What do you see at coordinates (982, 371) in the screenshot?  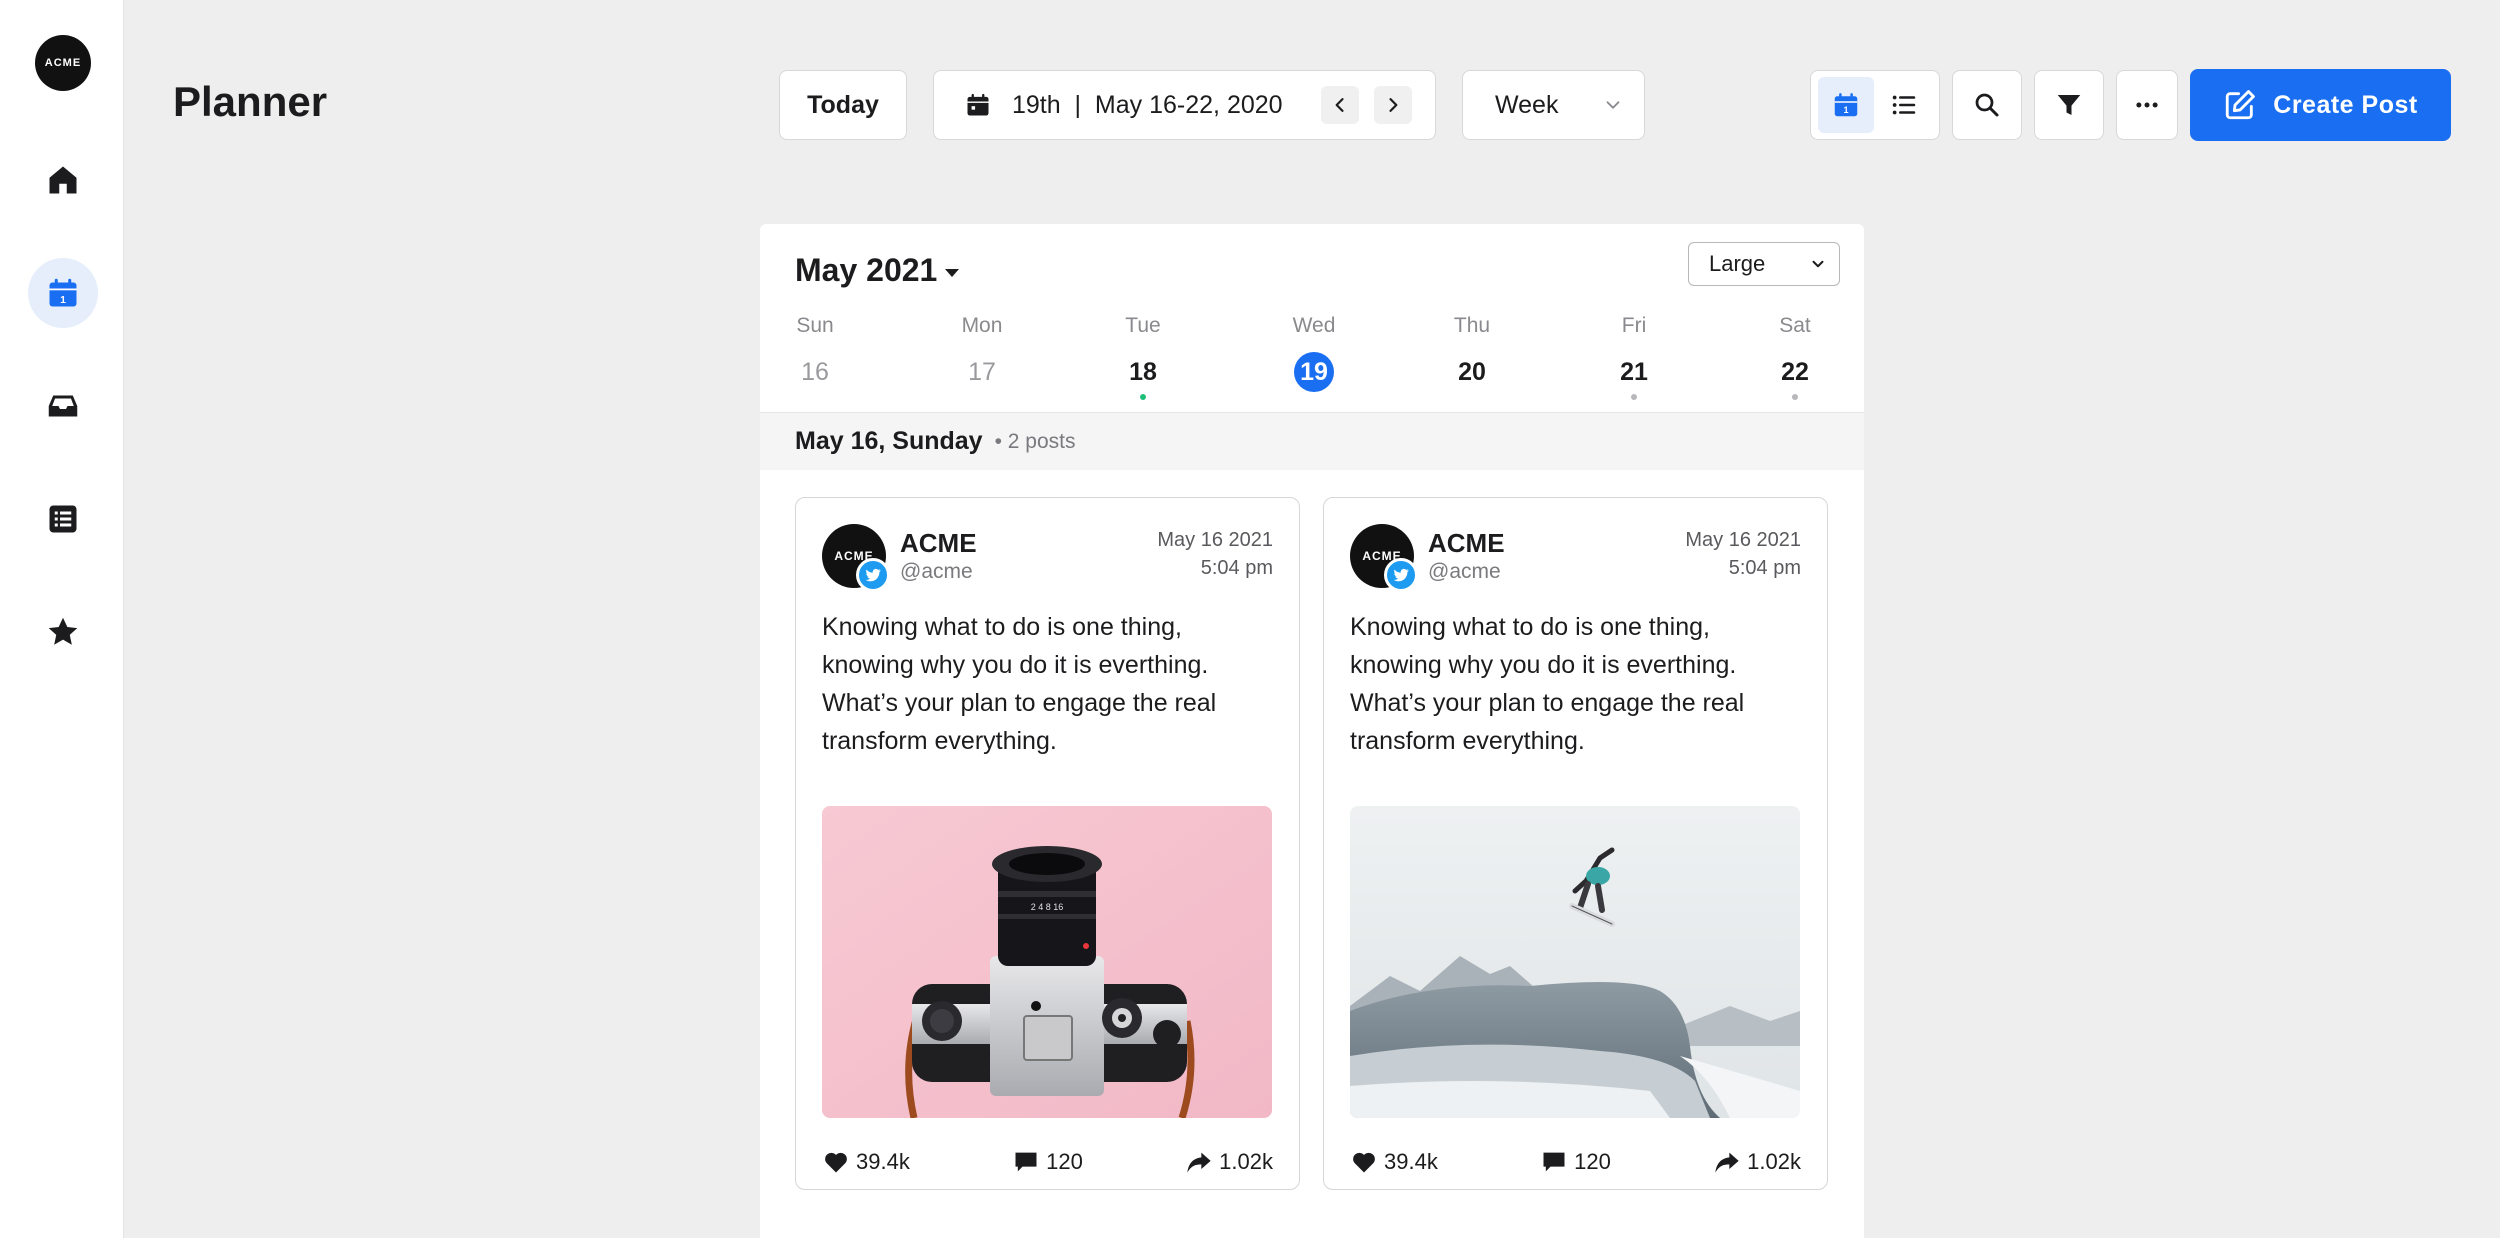 I see `day-number: 17` at bounding box center [982, 371].